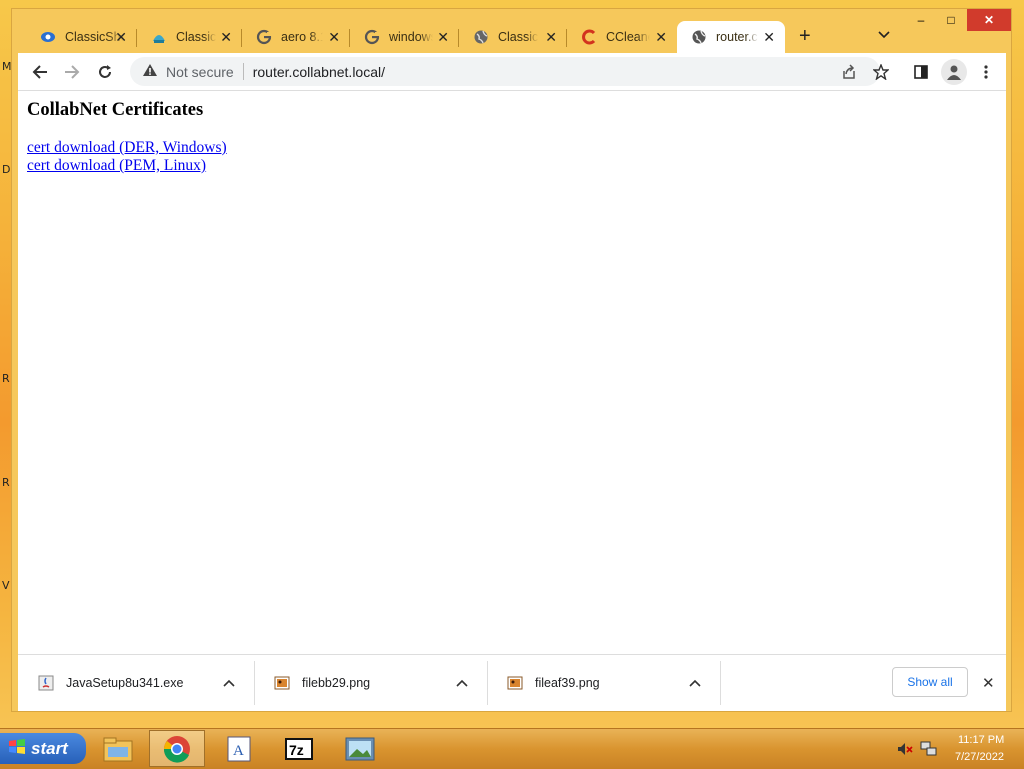 Image resolution: width=1024 pixels, height=769 pixels. I want to click on volume-muted-icon, so click(905, 751).